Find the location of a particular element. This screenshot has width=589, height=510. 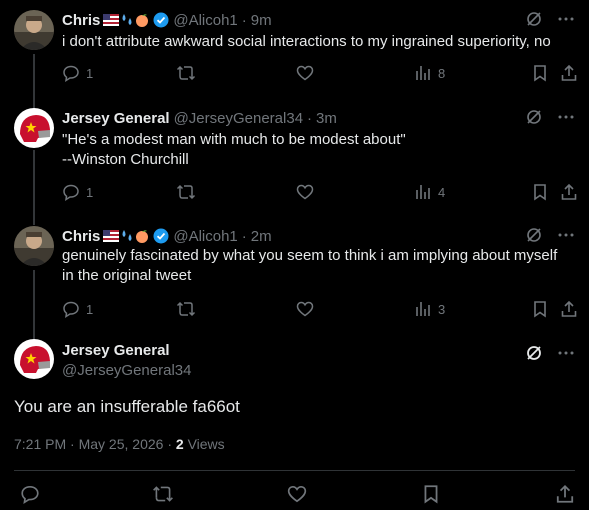

views-label: Views is located at coordinates (206, 444).